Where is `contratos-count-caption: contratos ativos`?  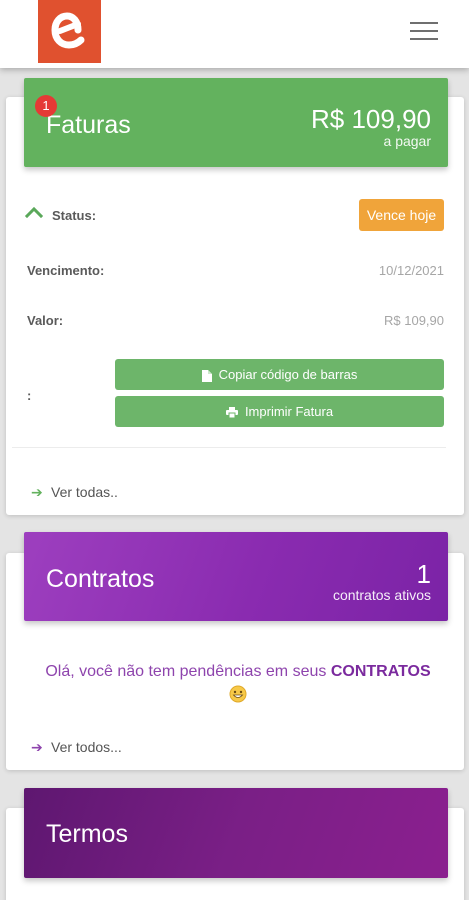
contratos-count-caption: contratos ativos is located at coordinates (381, 595).